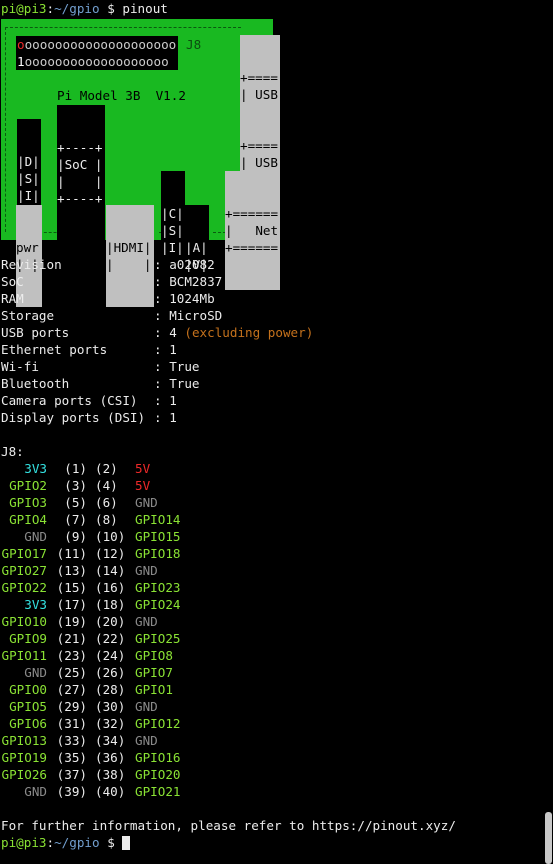 The image size is (553, 864). What do you see at coordinates (111, 8) in the screenshot?
I see `prompt-symbol: $` at bounding box center [111, 8].